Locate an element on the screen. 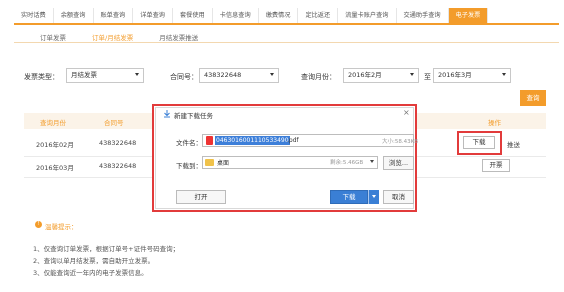  info-icon: ! is located at coordinates (38, 224).